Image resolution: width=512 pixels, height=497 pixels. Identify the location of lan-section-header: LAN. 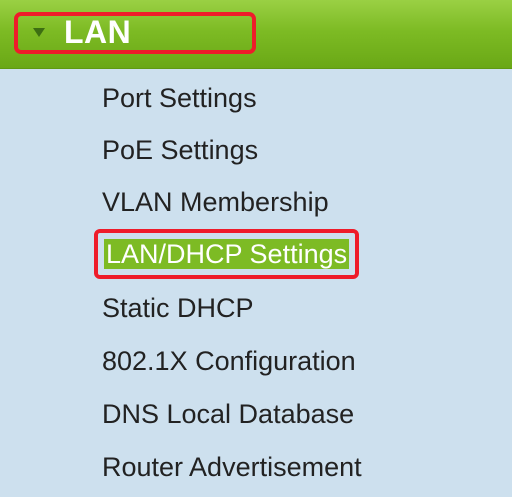
(256, 34).